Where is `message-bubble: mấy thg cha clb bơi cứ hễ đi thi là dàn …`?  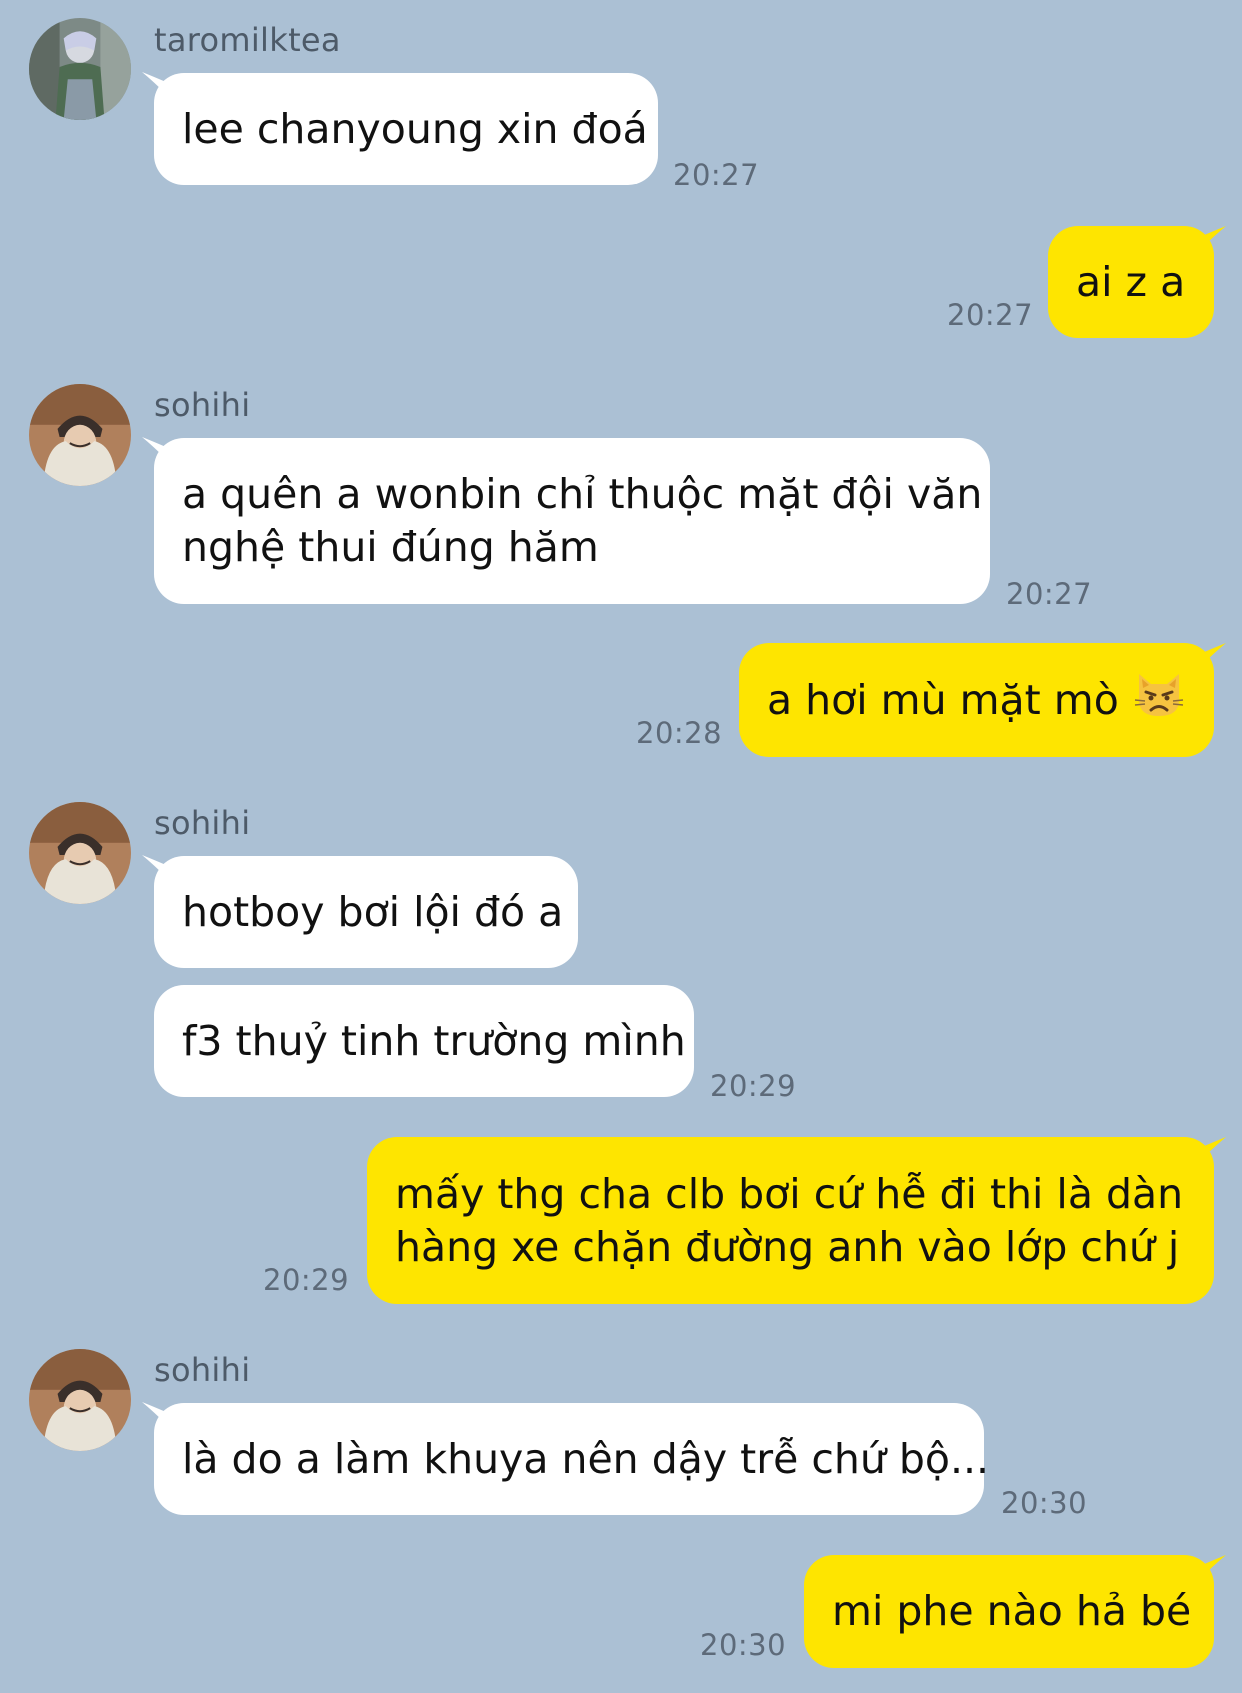 message-bubble: mấy thg cha clb bơi cứ hễ đi thi là dàn … is located at coordinates (790, 1220).